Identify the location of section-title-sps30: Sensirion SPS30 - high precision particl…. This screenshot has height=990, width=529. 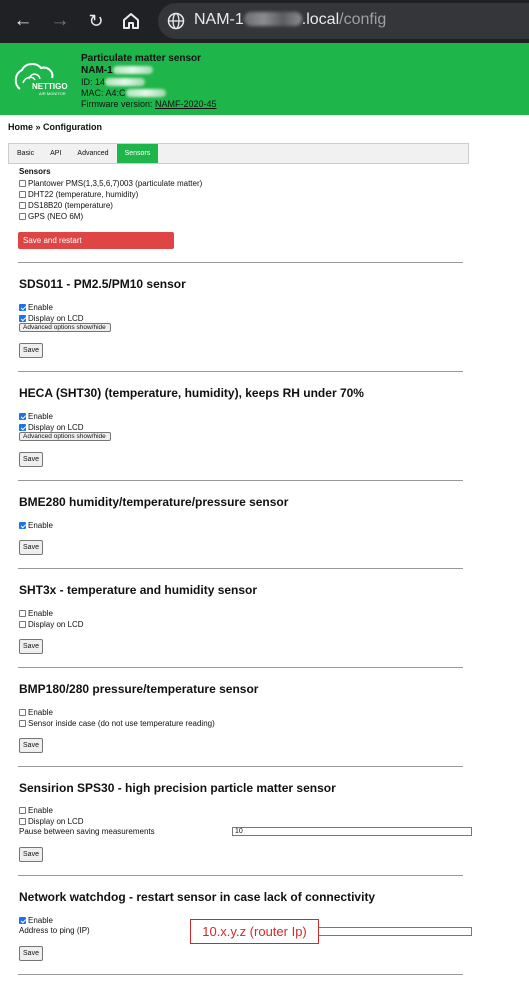
(177, 788).